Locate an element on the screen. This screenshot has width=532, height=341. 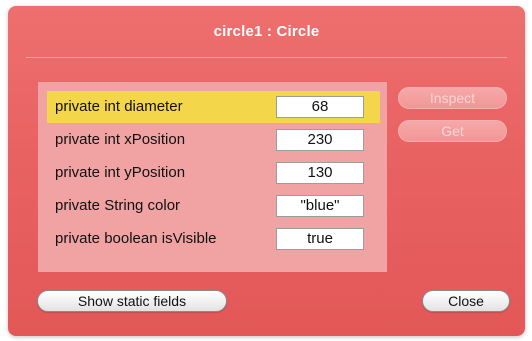
field-row-color: private String color "blue" is located at coordinates (213, 206).